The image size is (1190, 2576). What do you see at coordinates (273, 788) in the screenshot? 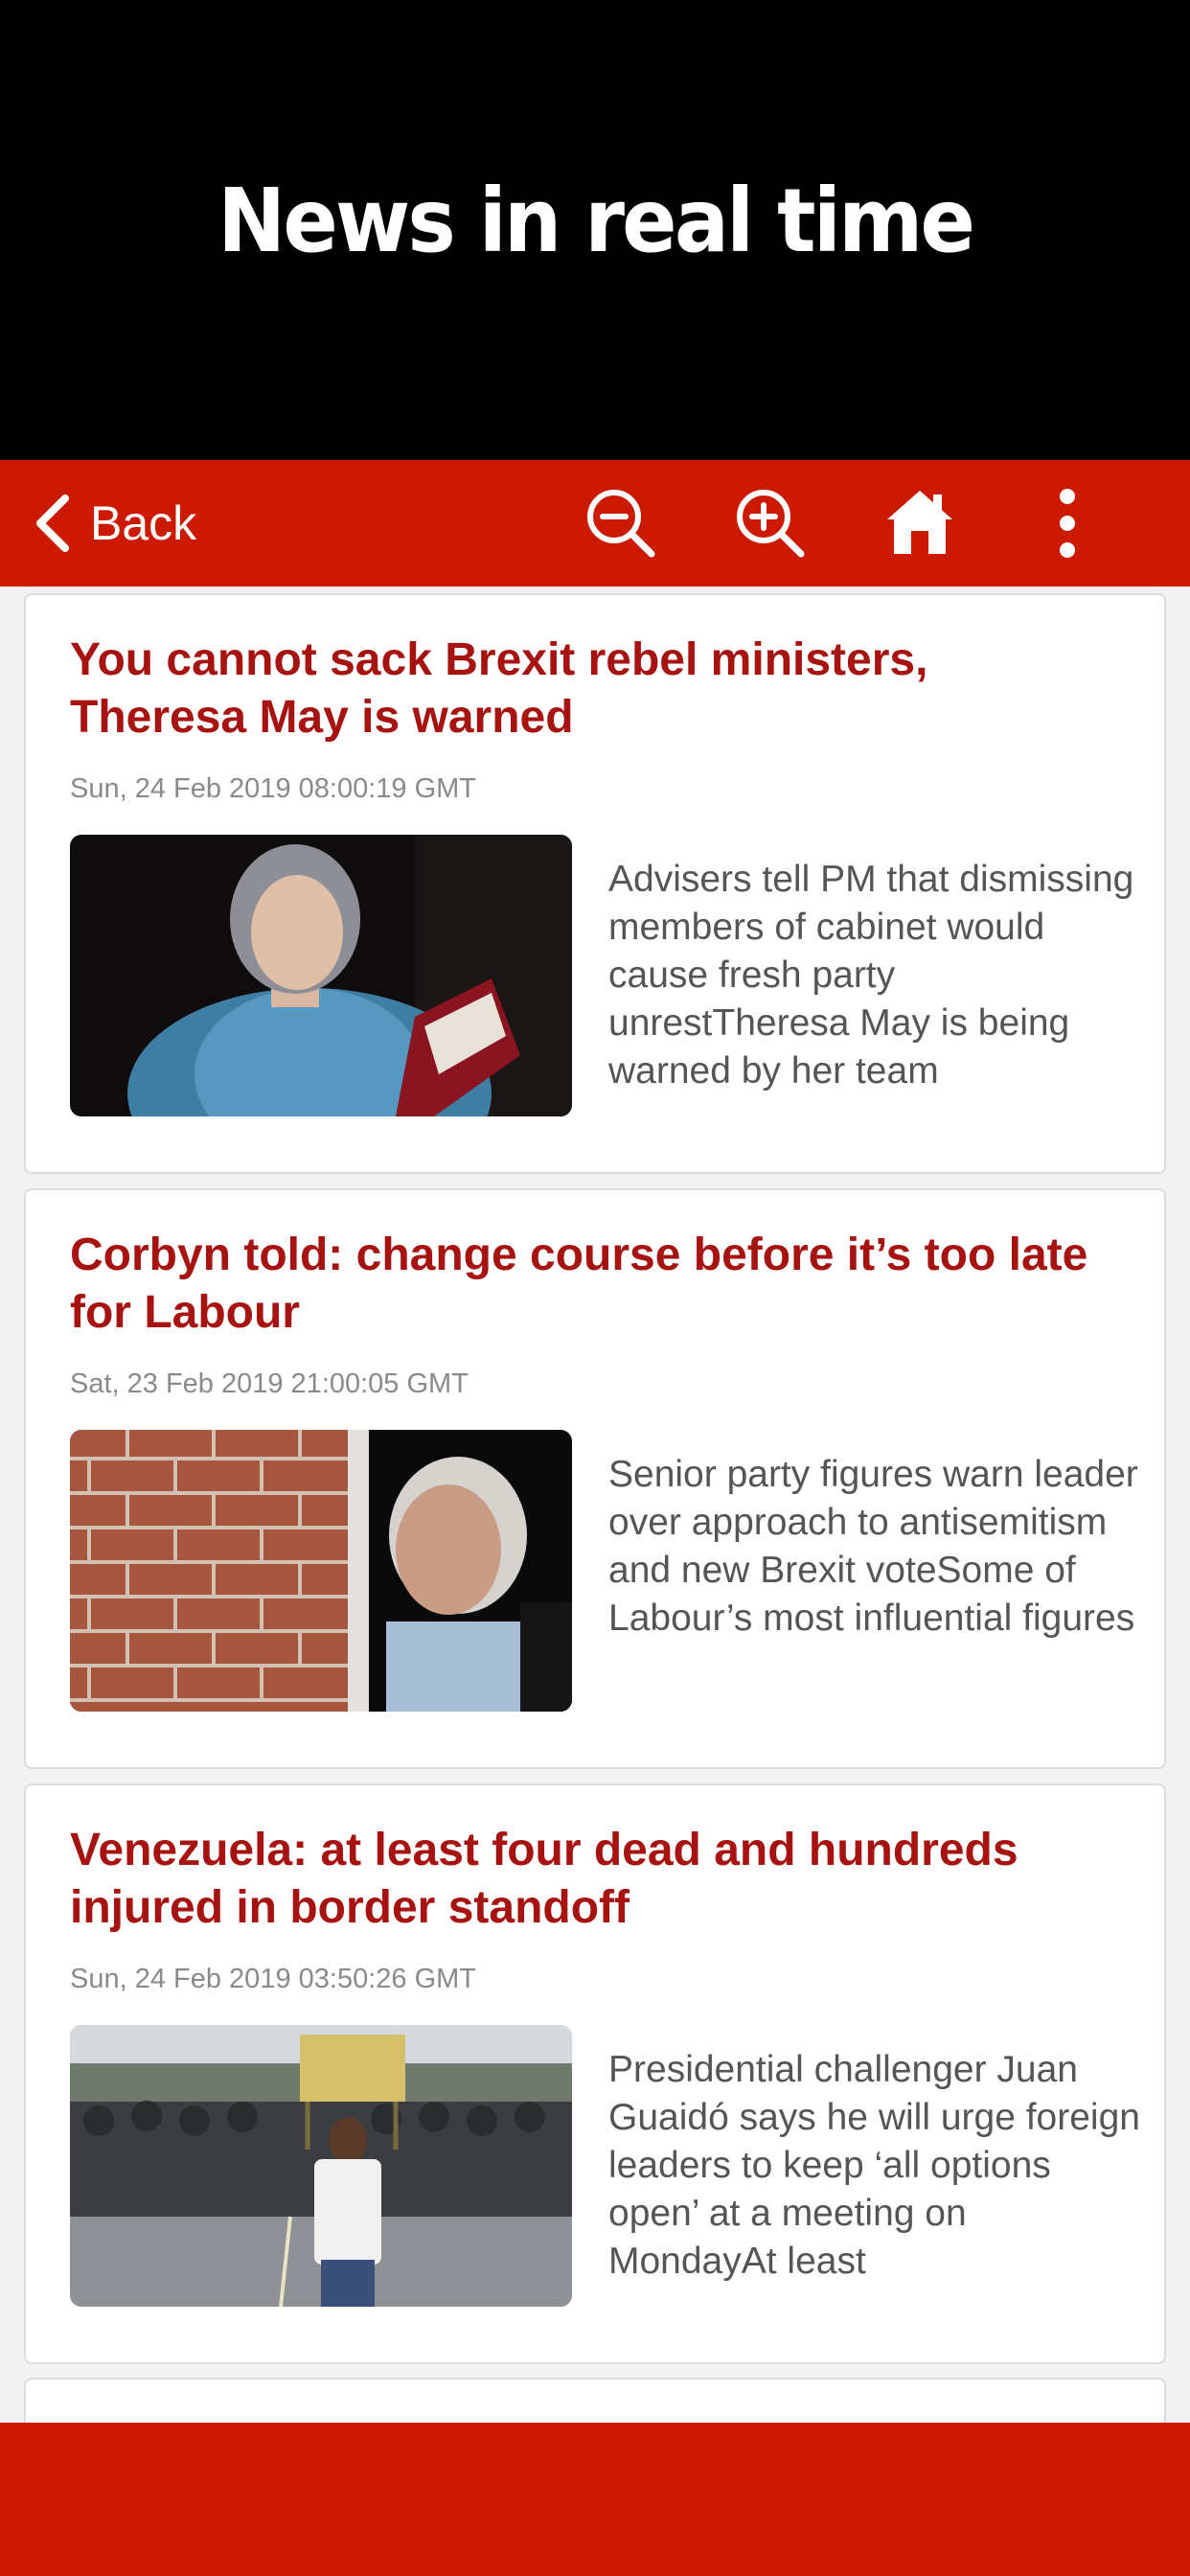
I see `article-date: Sun, 24 Feb 2019 08:00:19 GMT` at bounding box center [273, 788].